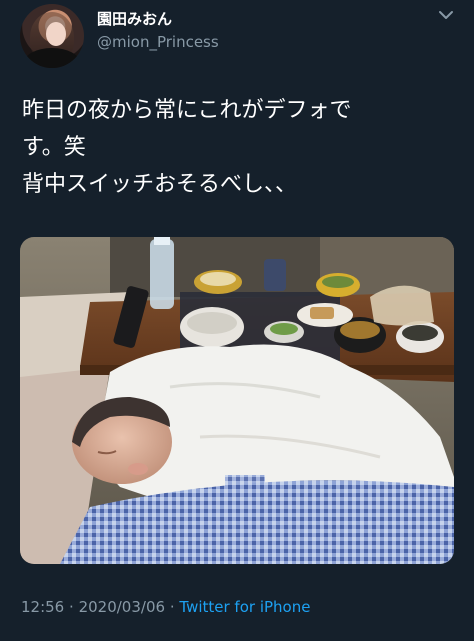 This screenshot has height=641, width=474. Describe the element at coordinates (187, 110) in the screenshot. I see `tweet-text-line: 昨日の夜から常にこれがデフォで` at that location.